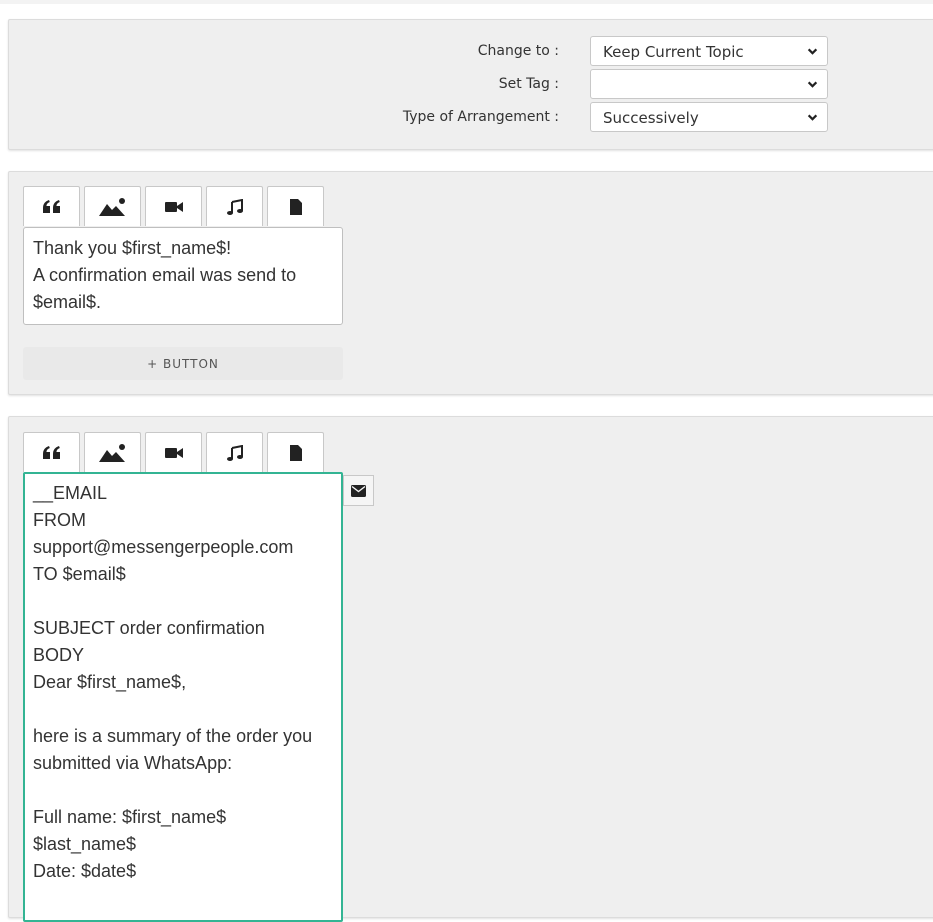 The image size is (933, 922). I want to click on change-to-value: Keep Current Topic, so click(673, 52).